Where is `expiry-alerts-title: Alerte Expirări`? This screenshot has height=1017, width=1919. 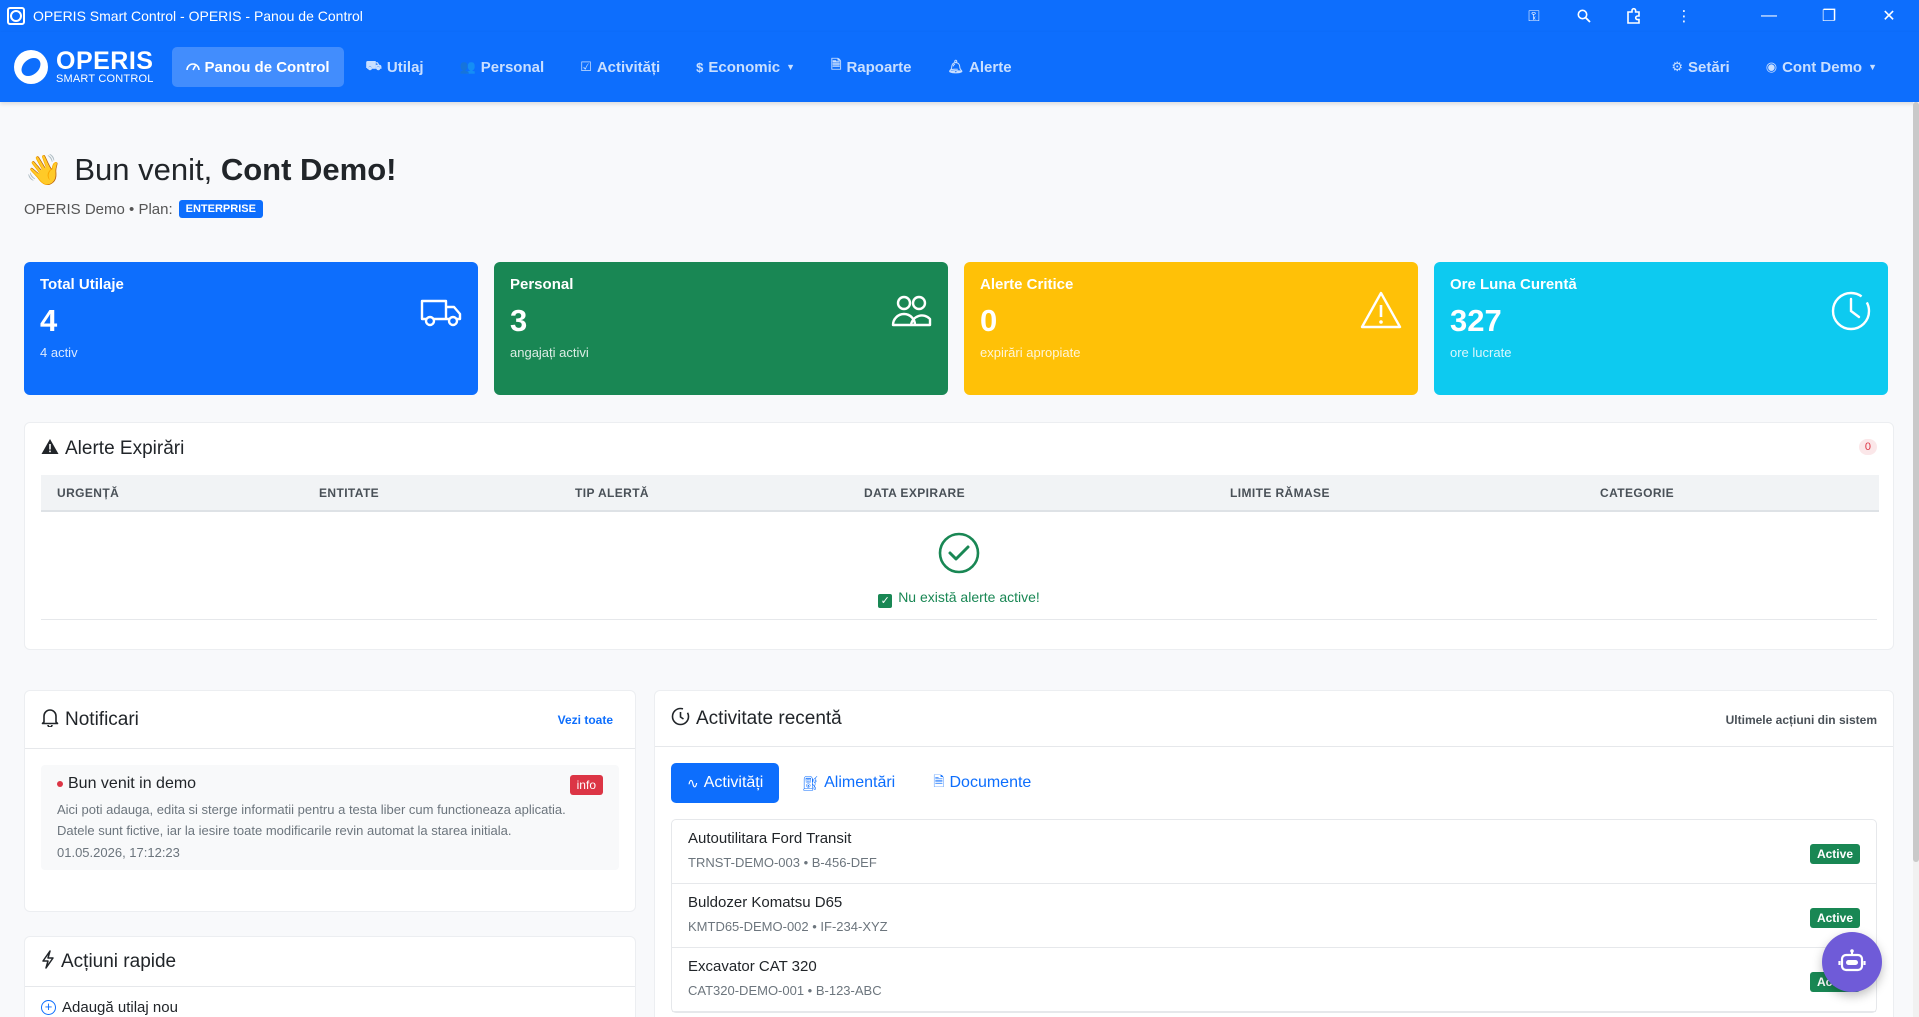 expiry-alerts-title: Alerte Expirări is located at coordinates (125, 448).